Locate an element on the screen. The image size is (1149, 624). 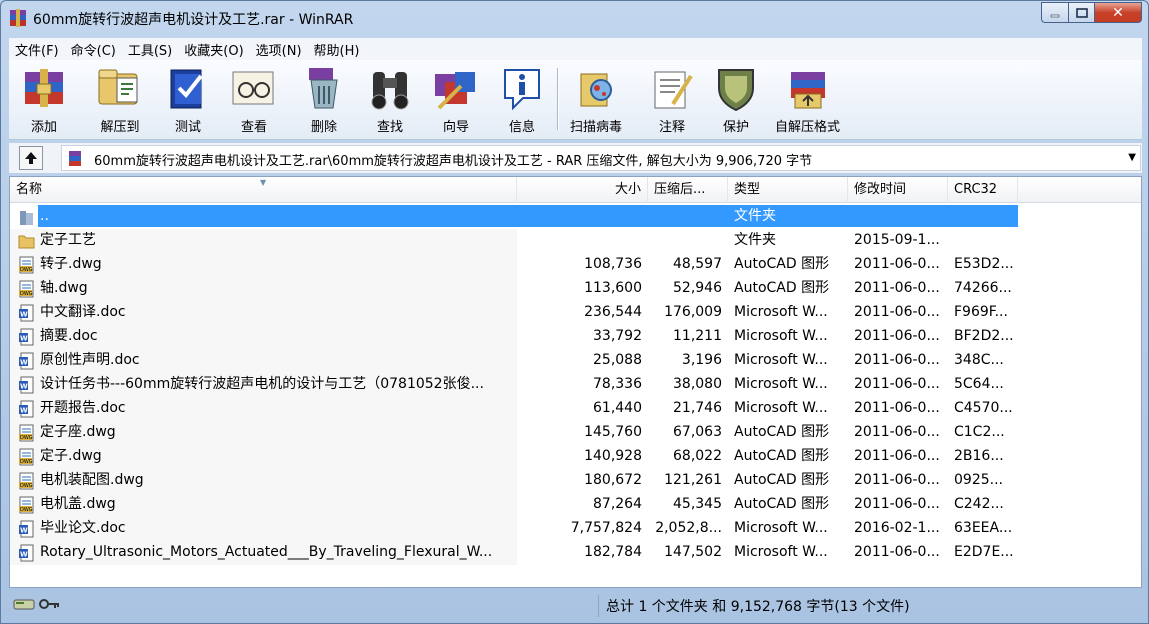
up-one-level-button is located at coordinates (31, 158).